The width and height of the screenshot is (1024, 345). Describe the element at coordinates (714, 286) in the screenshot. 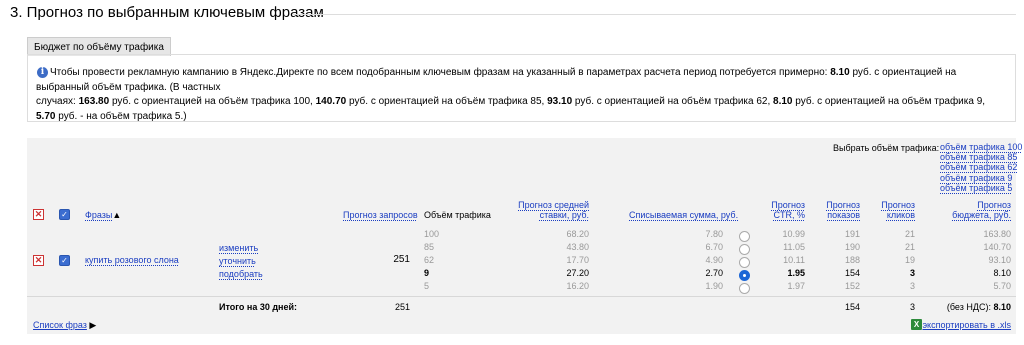

I see `row-charged: 1.90` at that location.